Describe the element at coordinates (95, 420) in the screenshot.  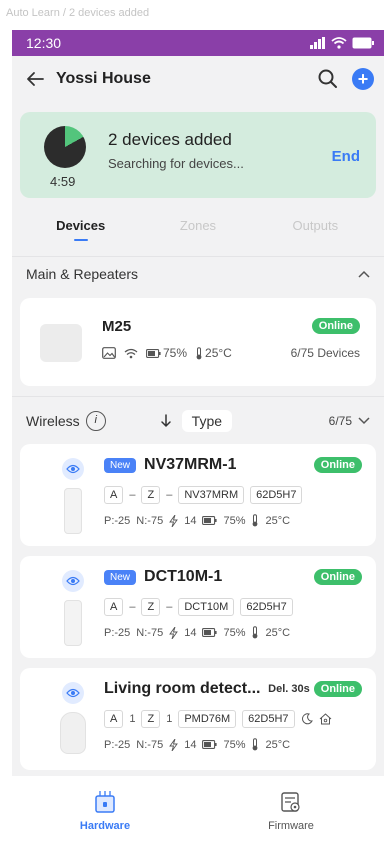
I see `info-icon: i` at that location.